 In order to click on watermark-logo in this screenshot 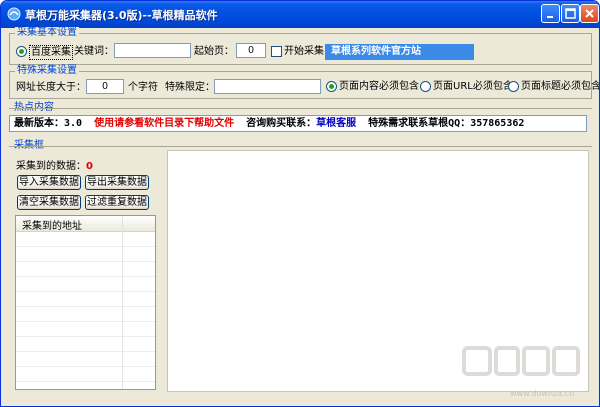, I will do `click(521, 361)`.